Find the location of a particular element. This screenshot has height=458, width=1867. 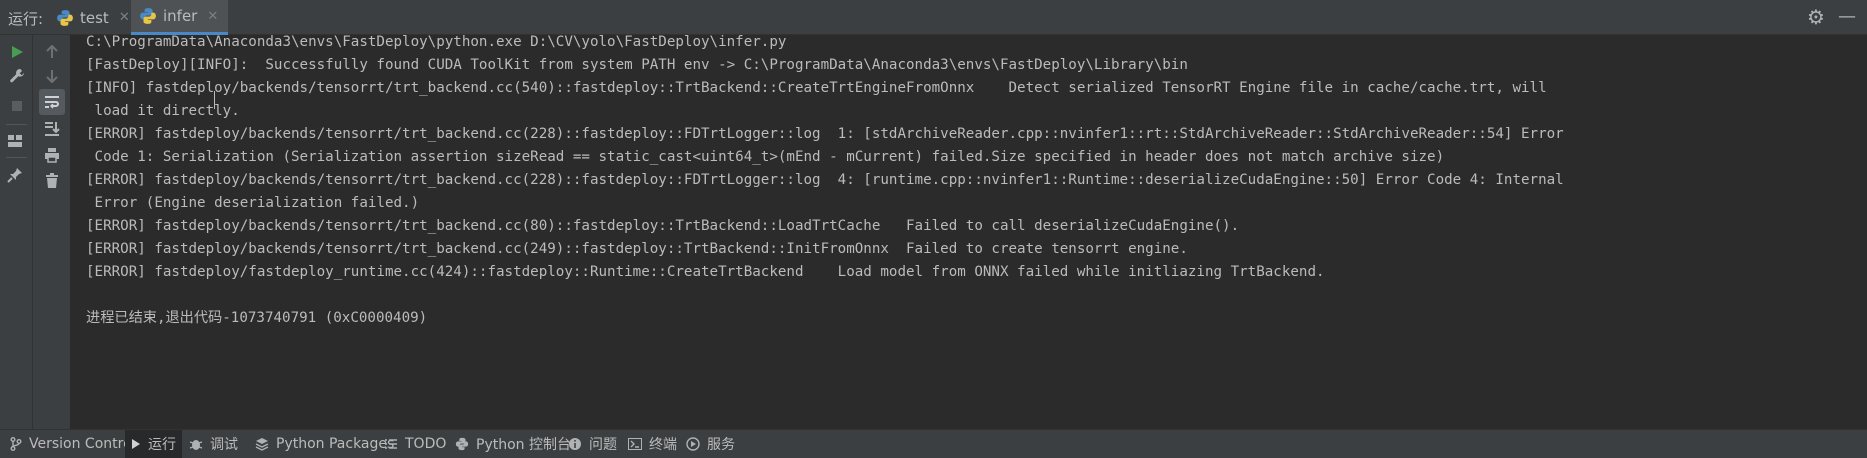

scroll-to-end-icon is located at coordinates (52, 129).